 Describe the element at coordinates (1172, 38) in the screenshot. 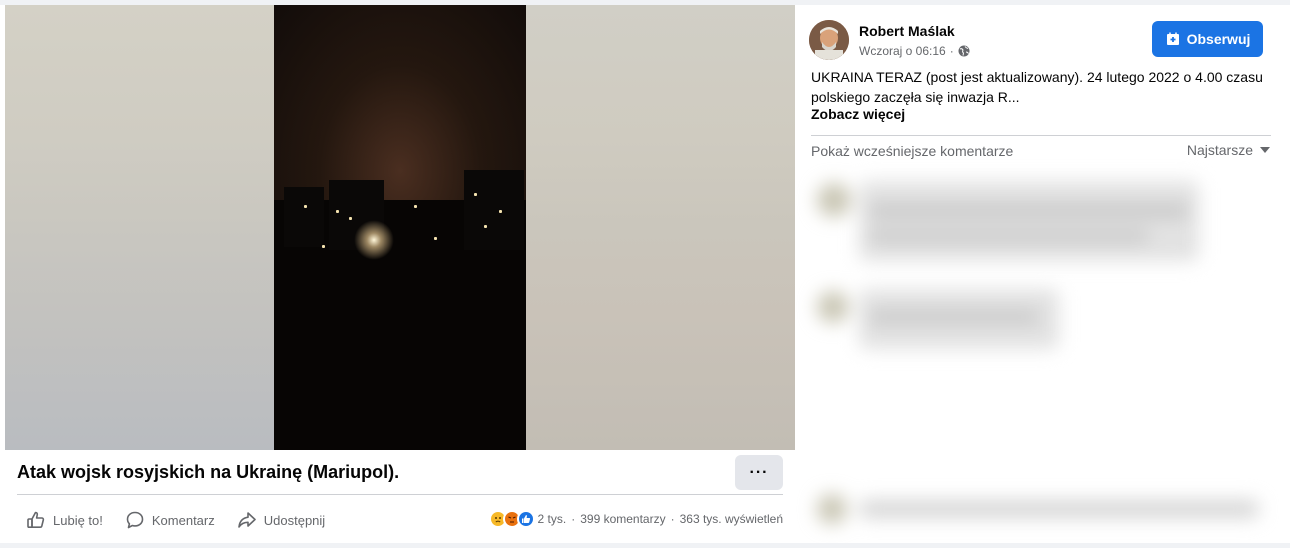

I see `follow-icon` at that location.